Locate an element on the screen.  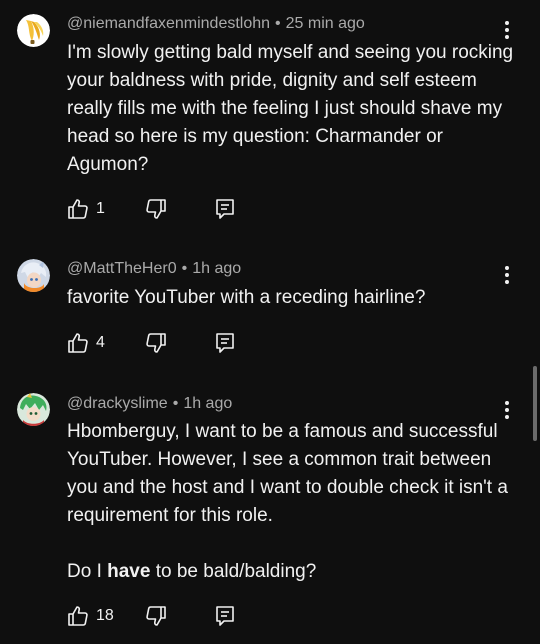
like-button: 4 is located at coordinates (85, 343).